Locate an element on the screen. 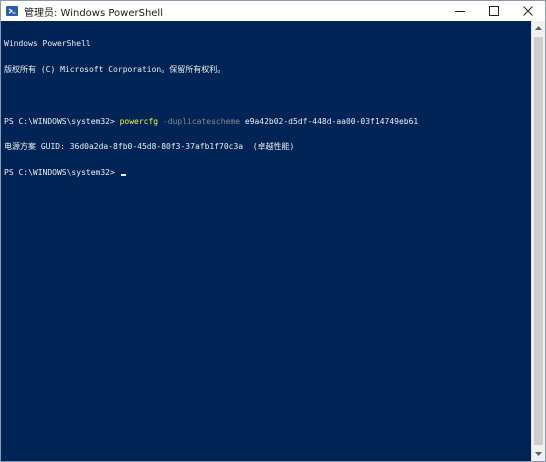 Image resolution: width=546 pixels, height=462 pixels. minimize-button is located at coordinates (460, 11).